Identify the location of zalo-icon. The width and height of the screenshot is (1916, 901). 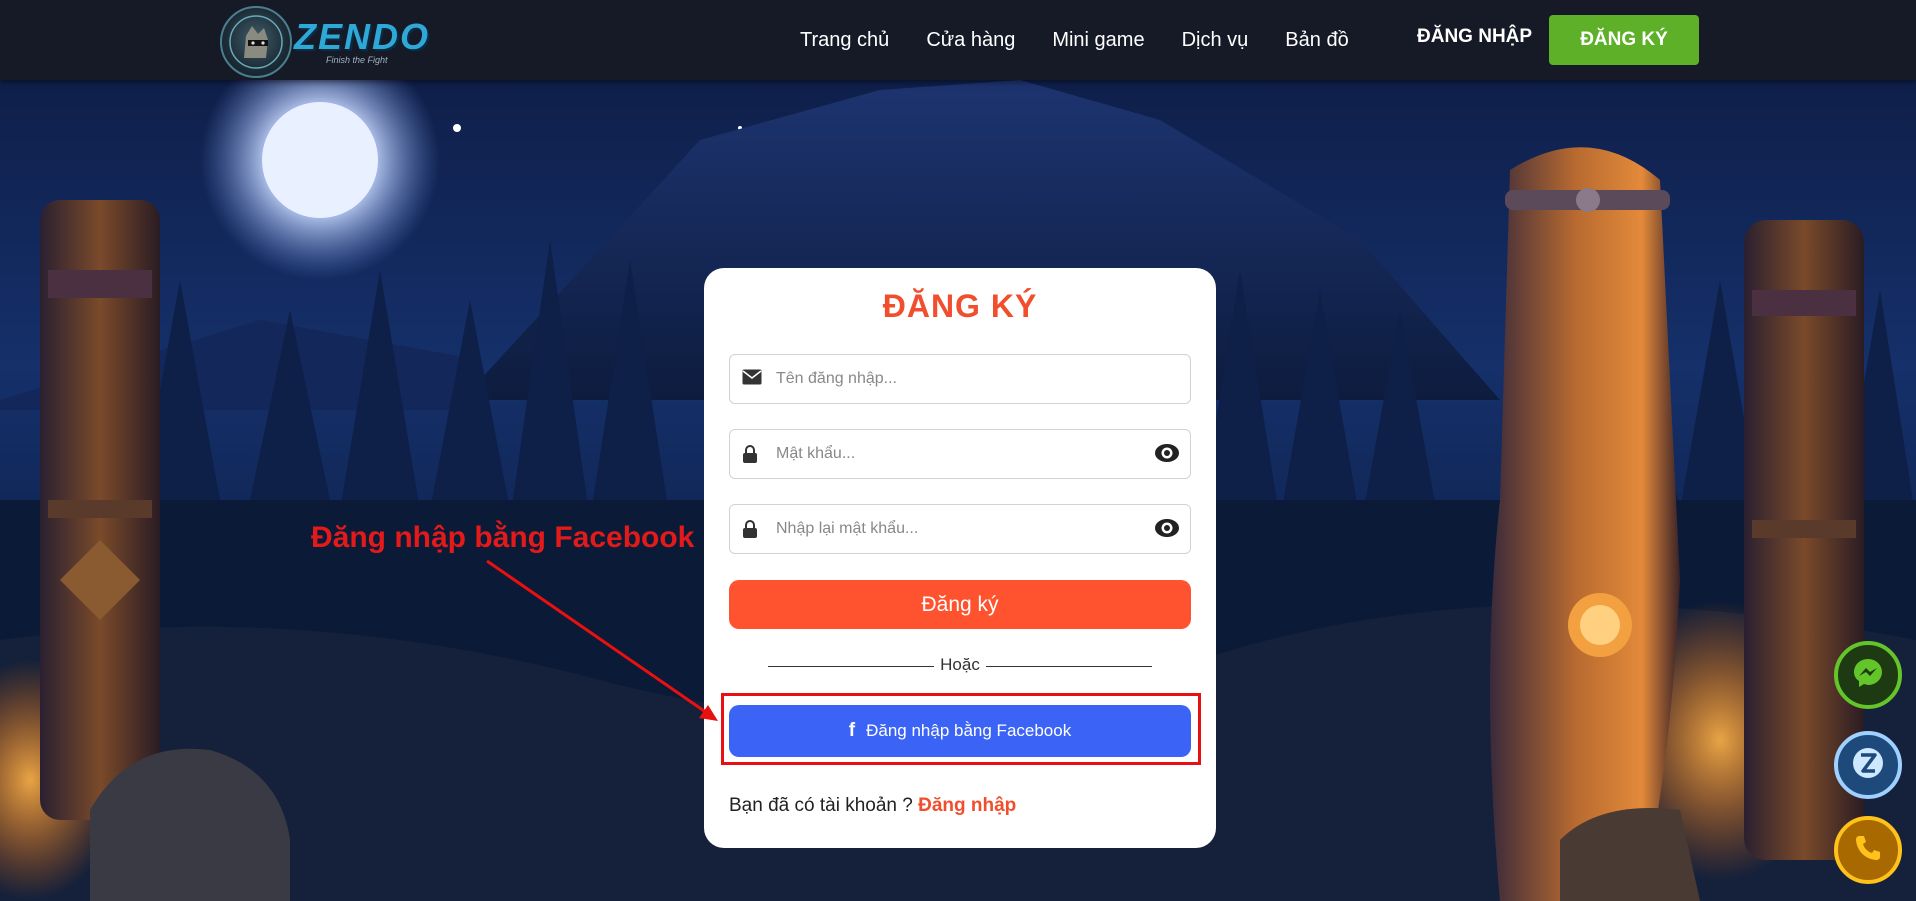
(1868, 765).